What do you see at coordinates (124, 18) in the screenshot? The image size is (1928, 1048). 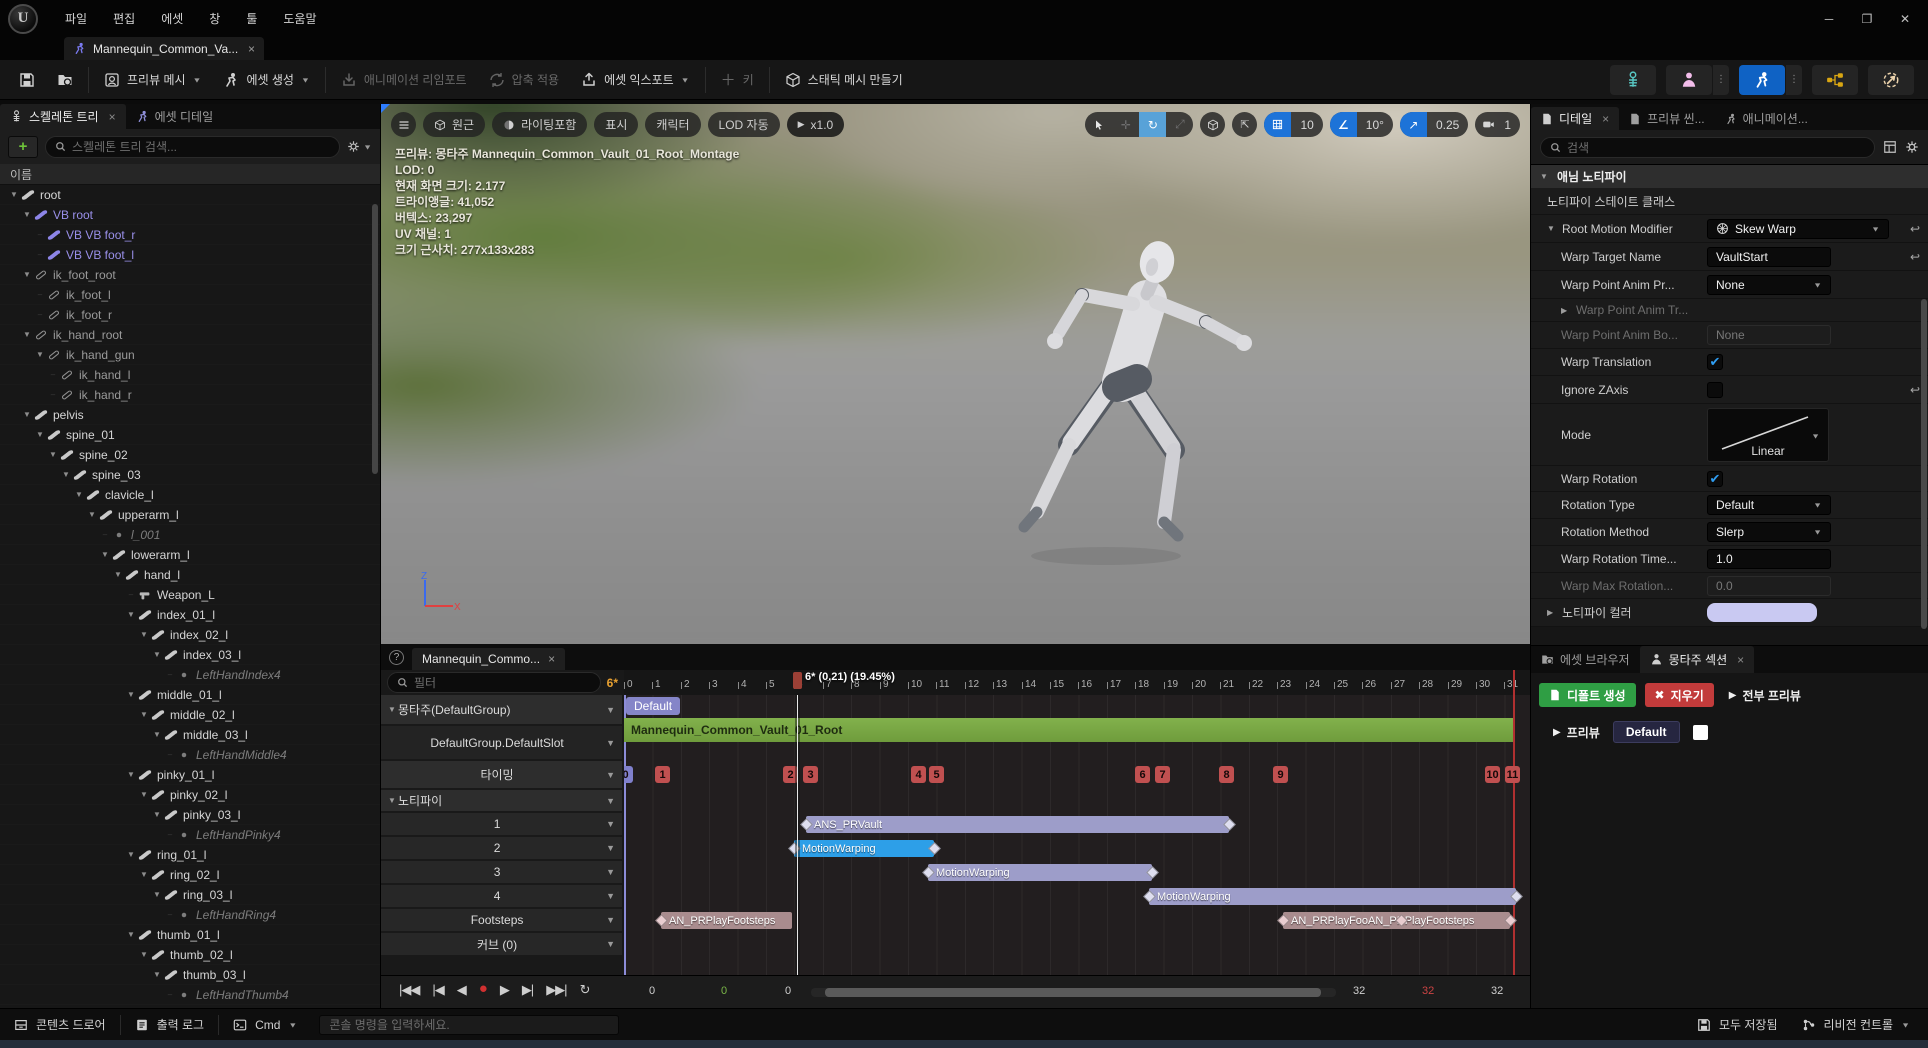 I see `menu-1: 편집` at bounding box center [124, 18].